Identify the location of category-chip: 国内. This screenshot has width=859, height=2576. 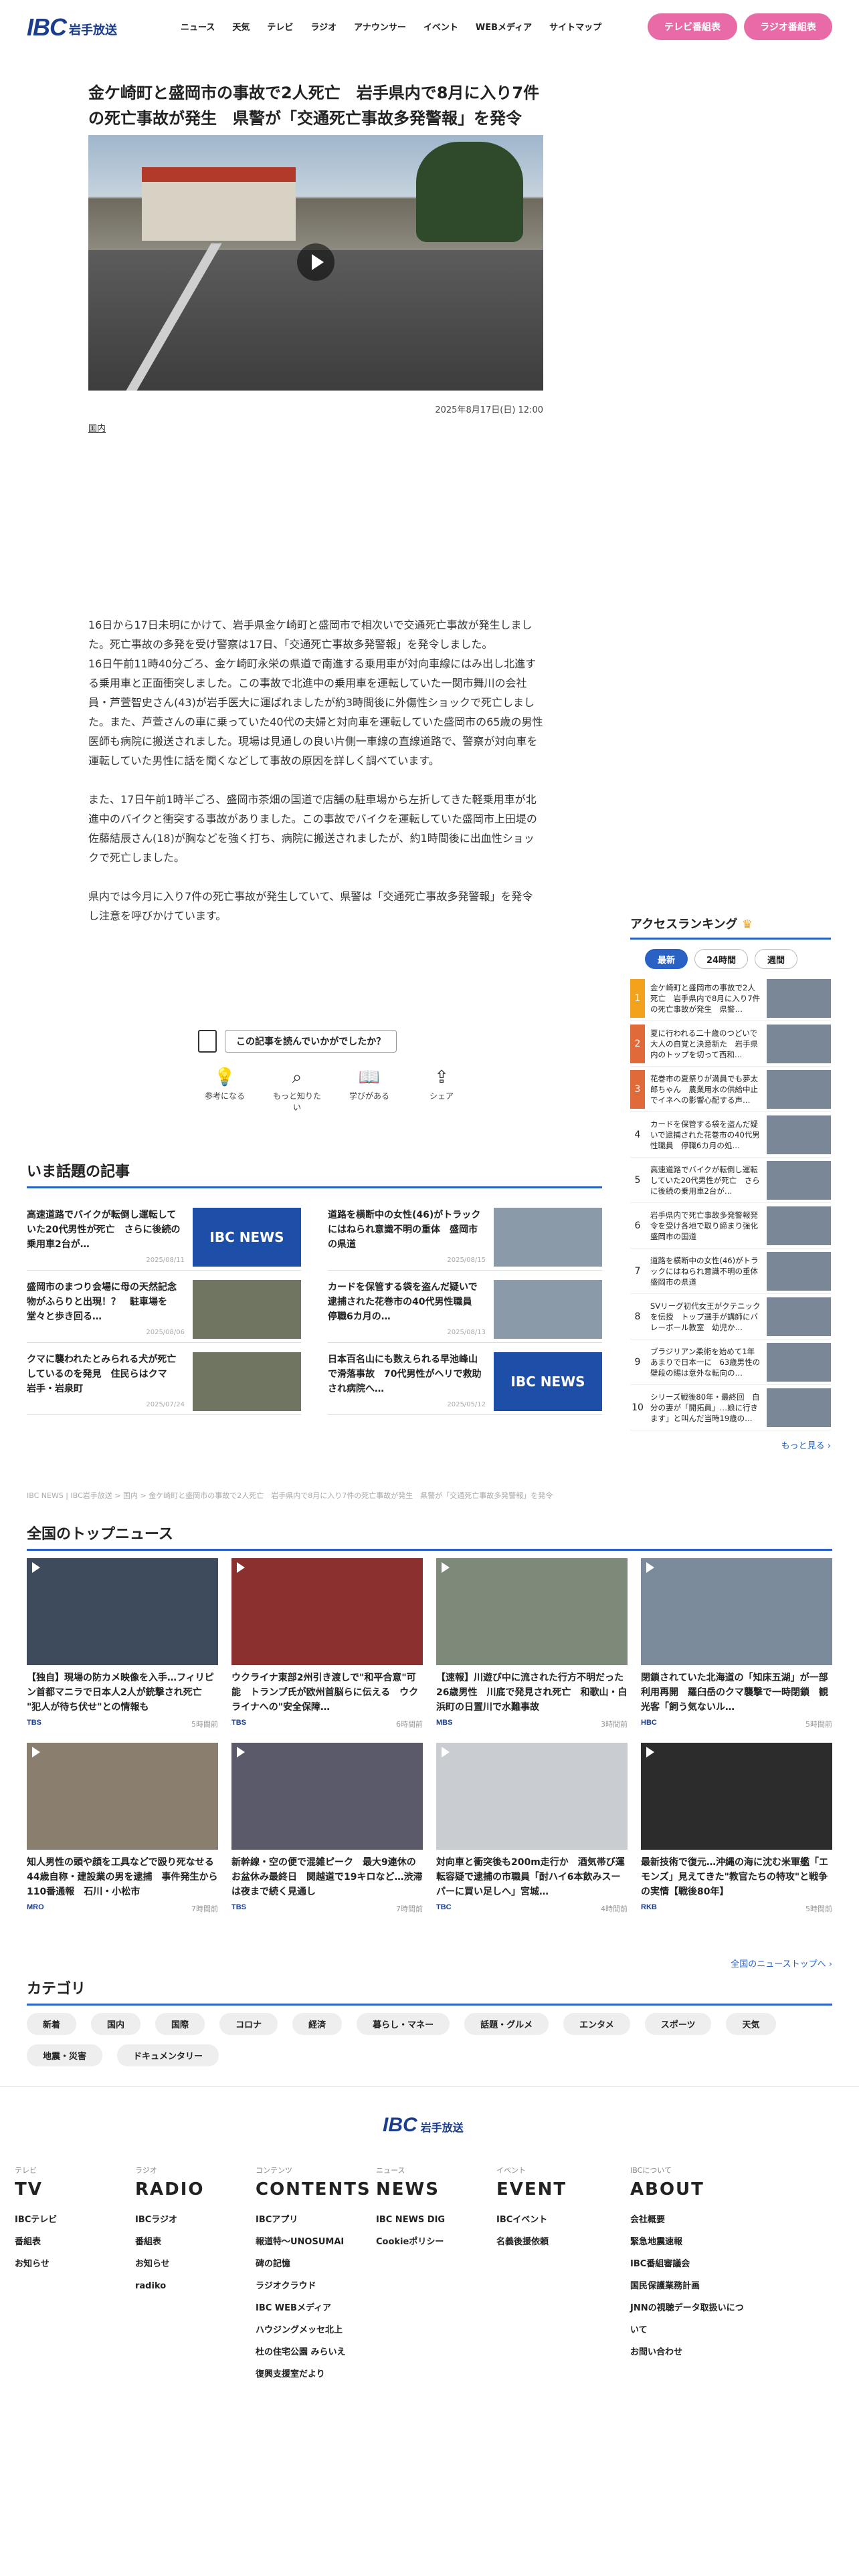
(116, 2024).